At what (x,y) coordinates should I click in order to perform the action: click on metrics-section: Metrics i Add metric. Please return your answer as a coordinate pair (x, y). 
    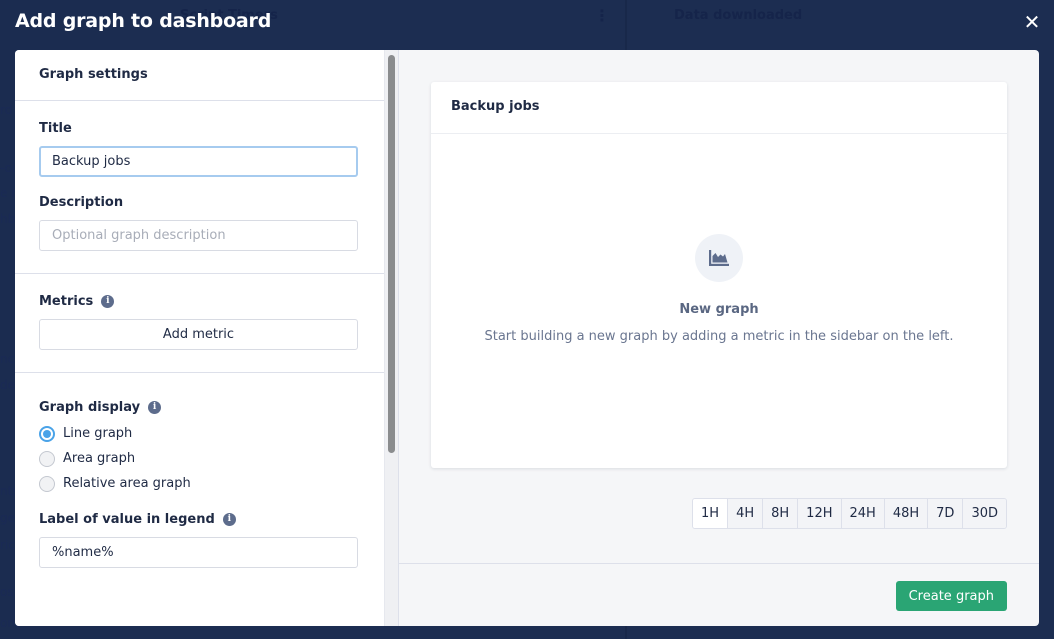
    Looking at the image, I should click on (199, 323).